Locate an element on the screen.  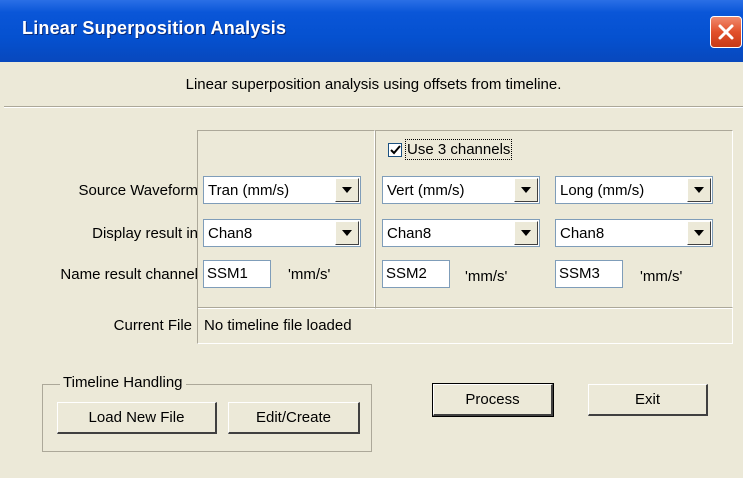
close-button is located at coordinates (726, 32).